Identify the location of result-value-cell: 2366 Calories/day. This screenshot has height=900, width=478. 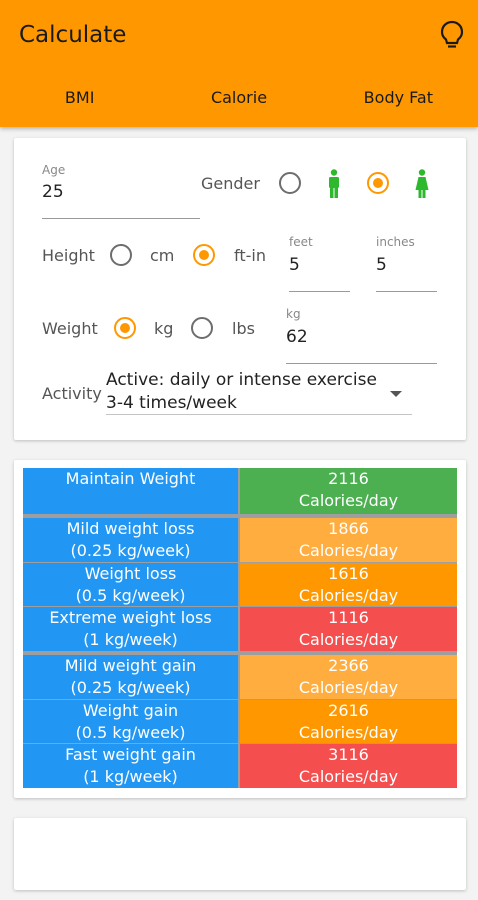
(348, 677).